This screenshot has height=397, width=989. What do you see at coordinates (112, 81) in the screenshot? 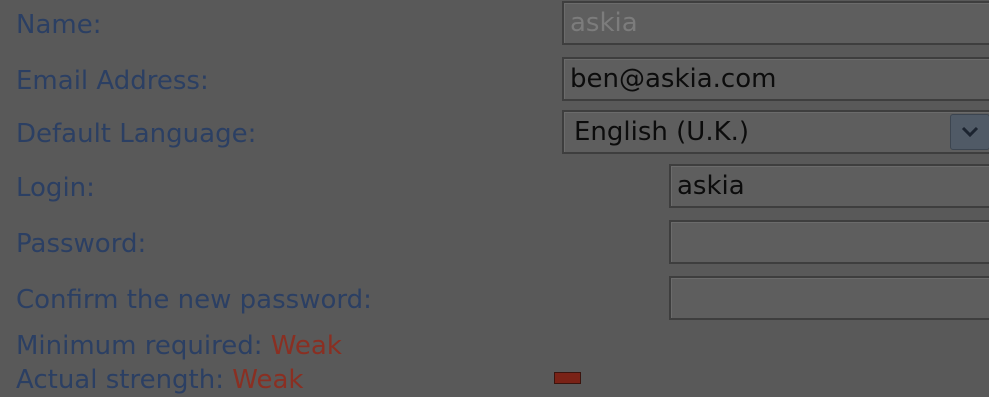
I see `email-label: Email Address:` at bounding box center [112, 81].